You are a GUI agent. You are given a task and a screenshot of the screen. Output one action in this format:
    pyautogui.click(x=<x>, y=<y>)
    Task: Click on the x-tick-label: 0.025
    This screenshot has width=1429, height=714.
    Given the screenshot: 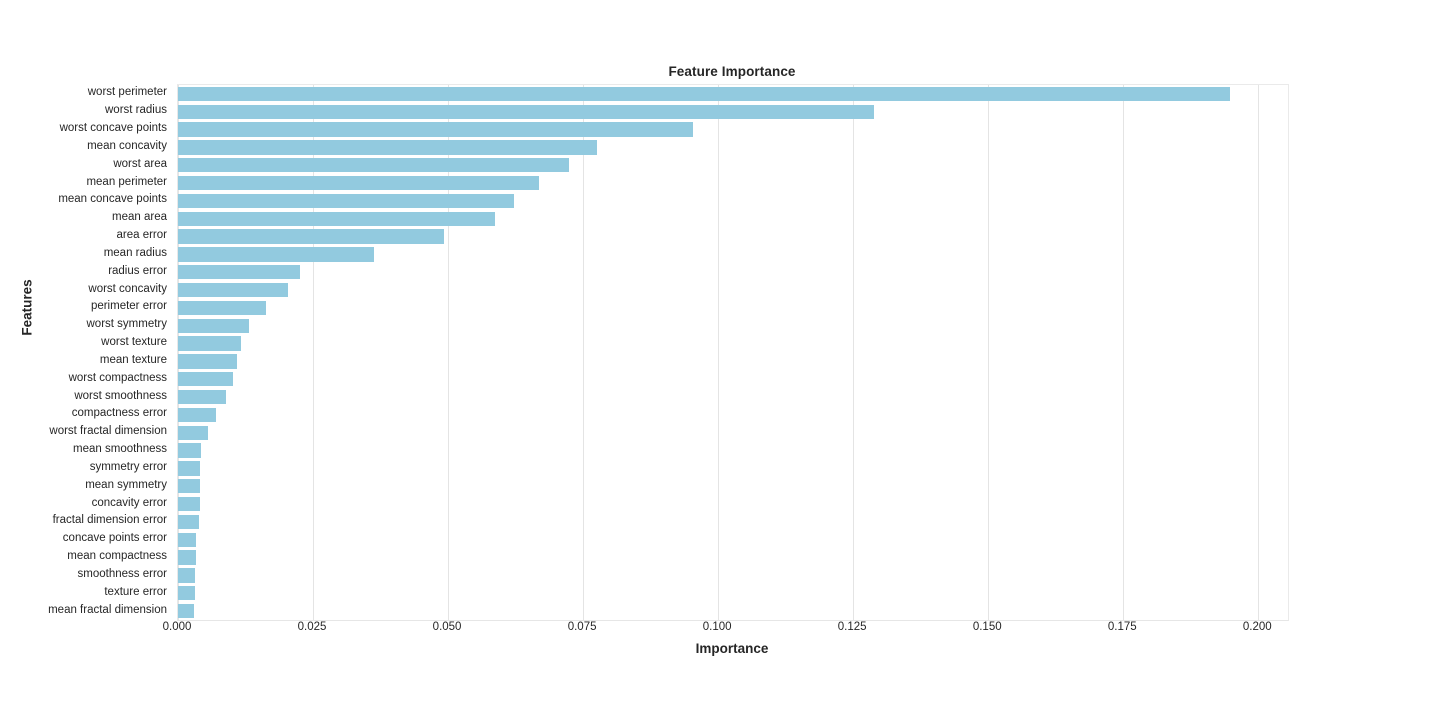 What is the action you would take?
    pyautogui.click(x=312, y=627)
    